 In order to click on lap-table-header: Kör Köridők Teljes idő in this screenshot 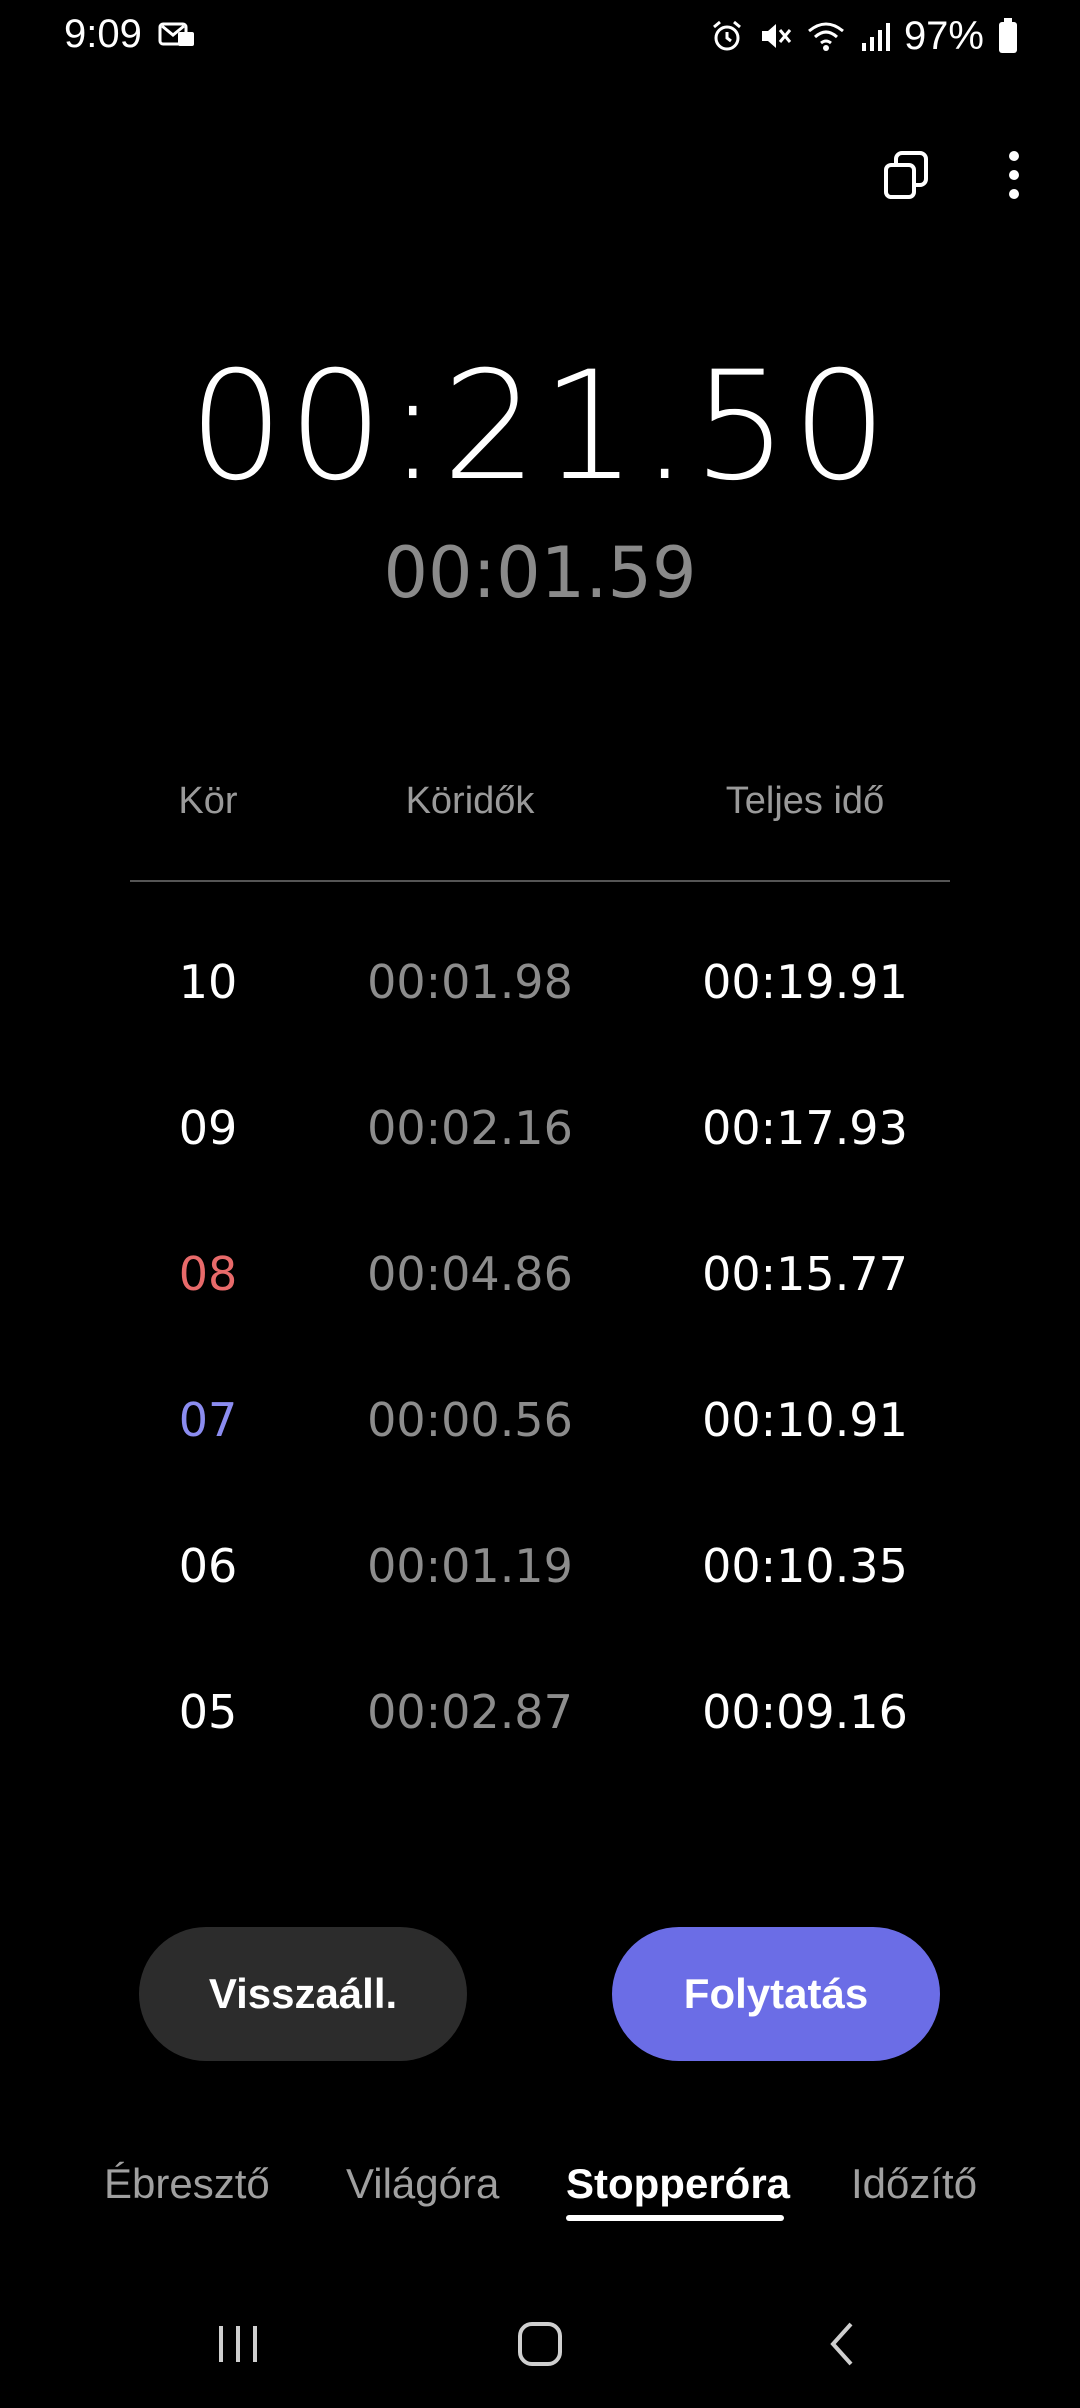, I will do `click(540, 810)`.